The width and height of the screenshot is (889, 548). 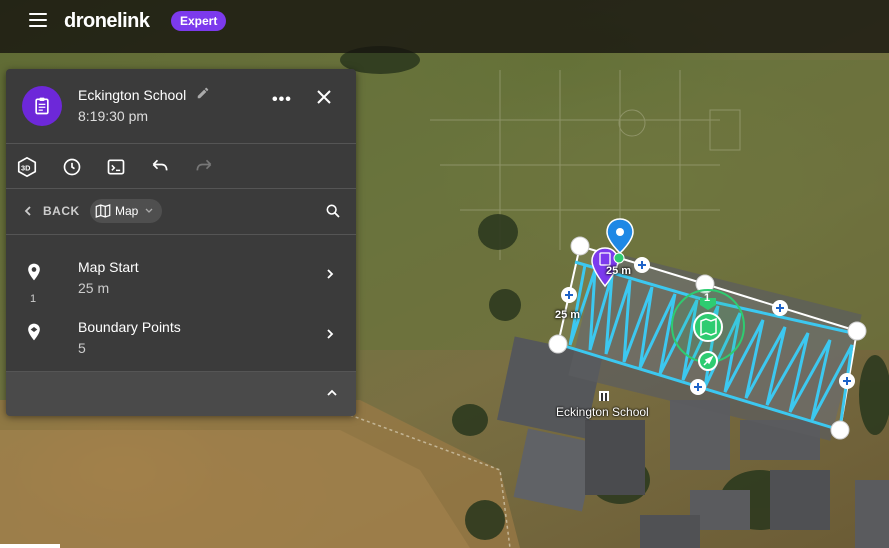 What do you see at coordinates (332, 395) in the screenshot?
I see `chevron-up-icon` at bounding box center [332, 395].